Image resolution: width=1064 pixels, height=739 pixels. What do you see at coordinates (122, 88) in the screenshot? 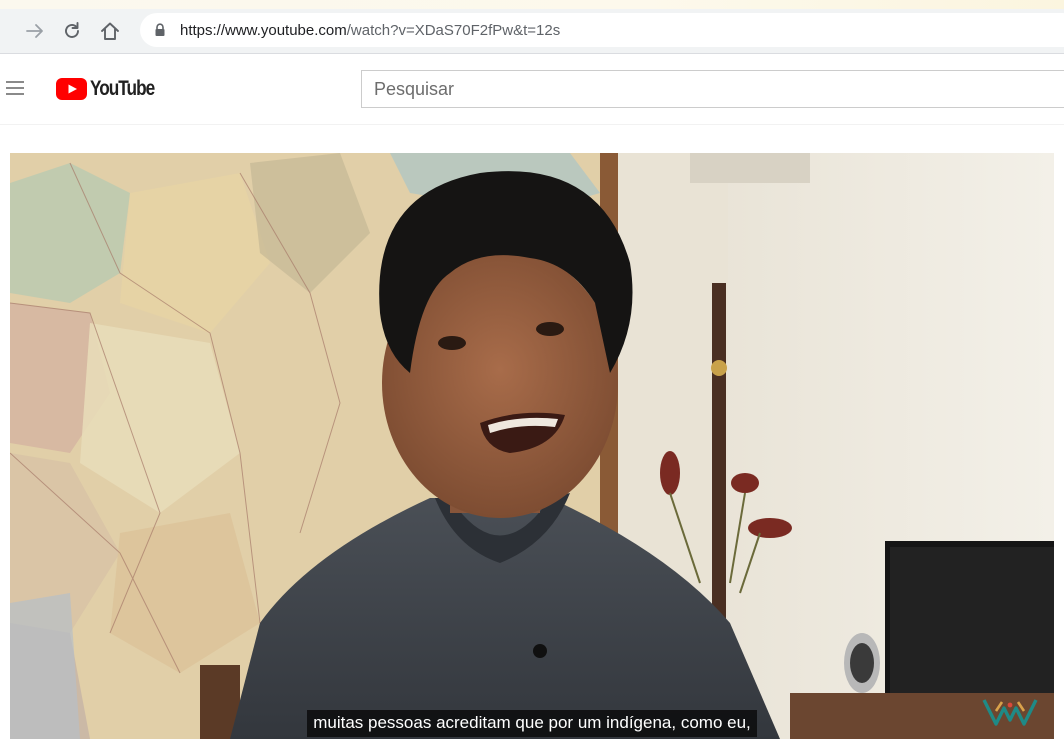
I see `youtube-logo-text: YouTube` at bounding box center [122, 88].